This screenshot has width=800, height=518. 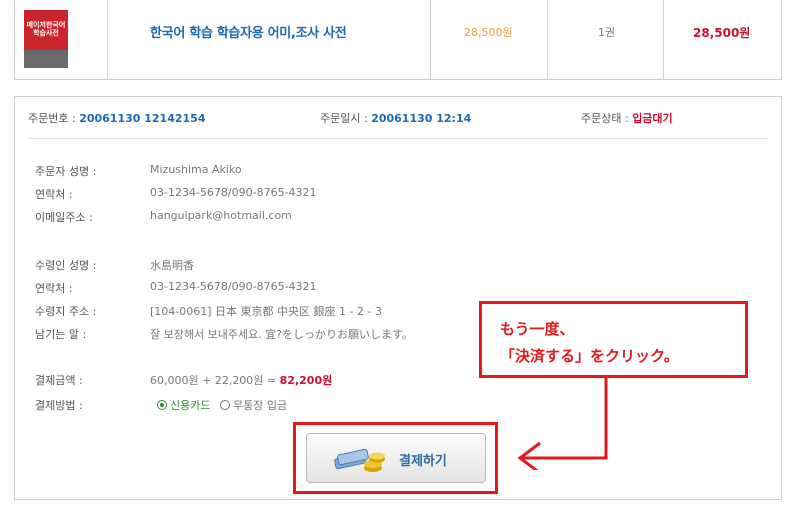 I want to click on order-status: 주문상태 : 입금대기, so click(x=627, y=118).